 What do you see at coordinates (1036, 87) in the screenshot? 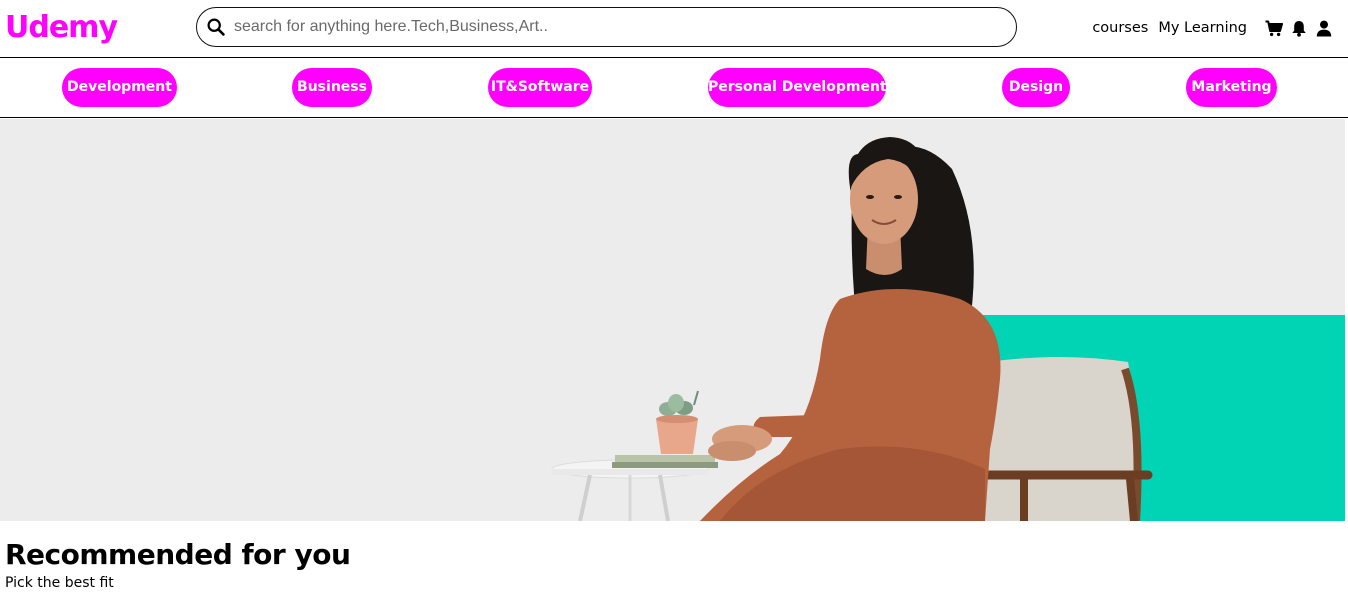
I see `category-pill-design: Design` at bounding box center [1036, 87].